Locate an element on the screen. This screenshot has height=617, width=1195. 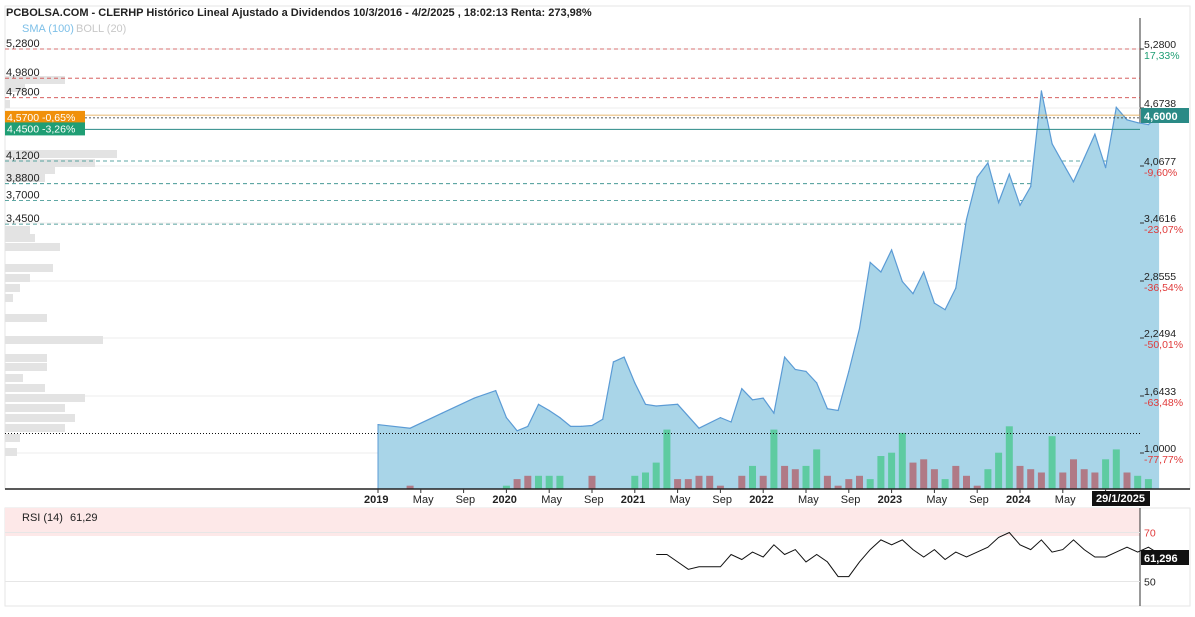
left-price-badges: 4,5700 -0,65%4,4500 -3,26% is located at coordinates (45, 123).